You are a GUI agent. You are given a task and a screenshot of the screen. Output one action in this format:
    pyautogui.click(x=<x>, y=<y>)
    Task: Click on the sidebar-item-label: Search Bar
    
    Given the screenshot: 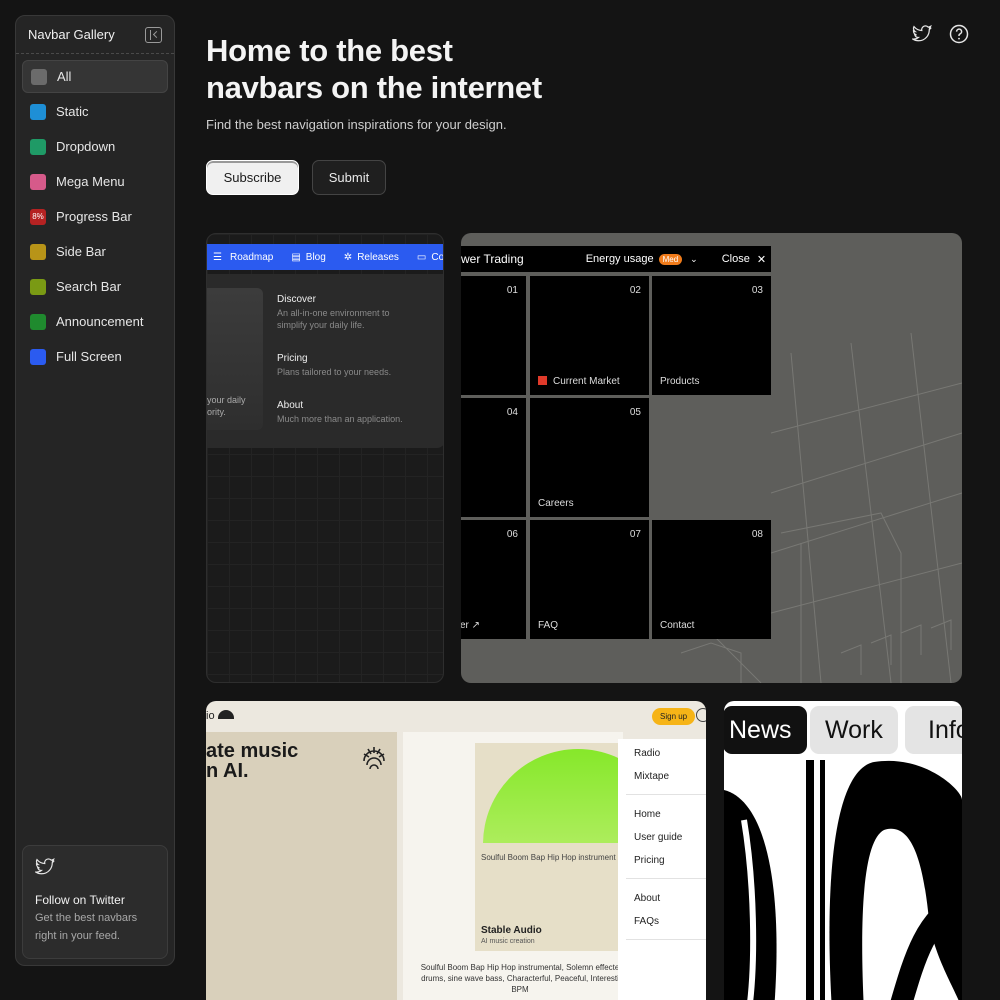 What is the action you would take?
    pyautogui.click(x=89, y=286)
    